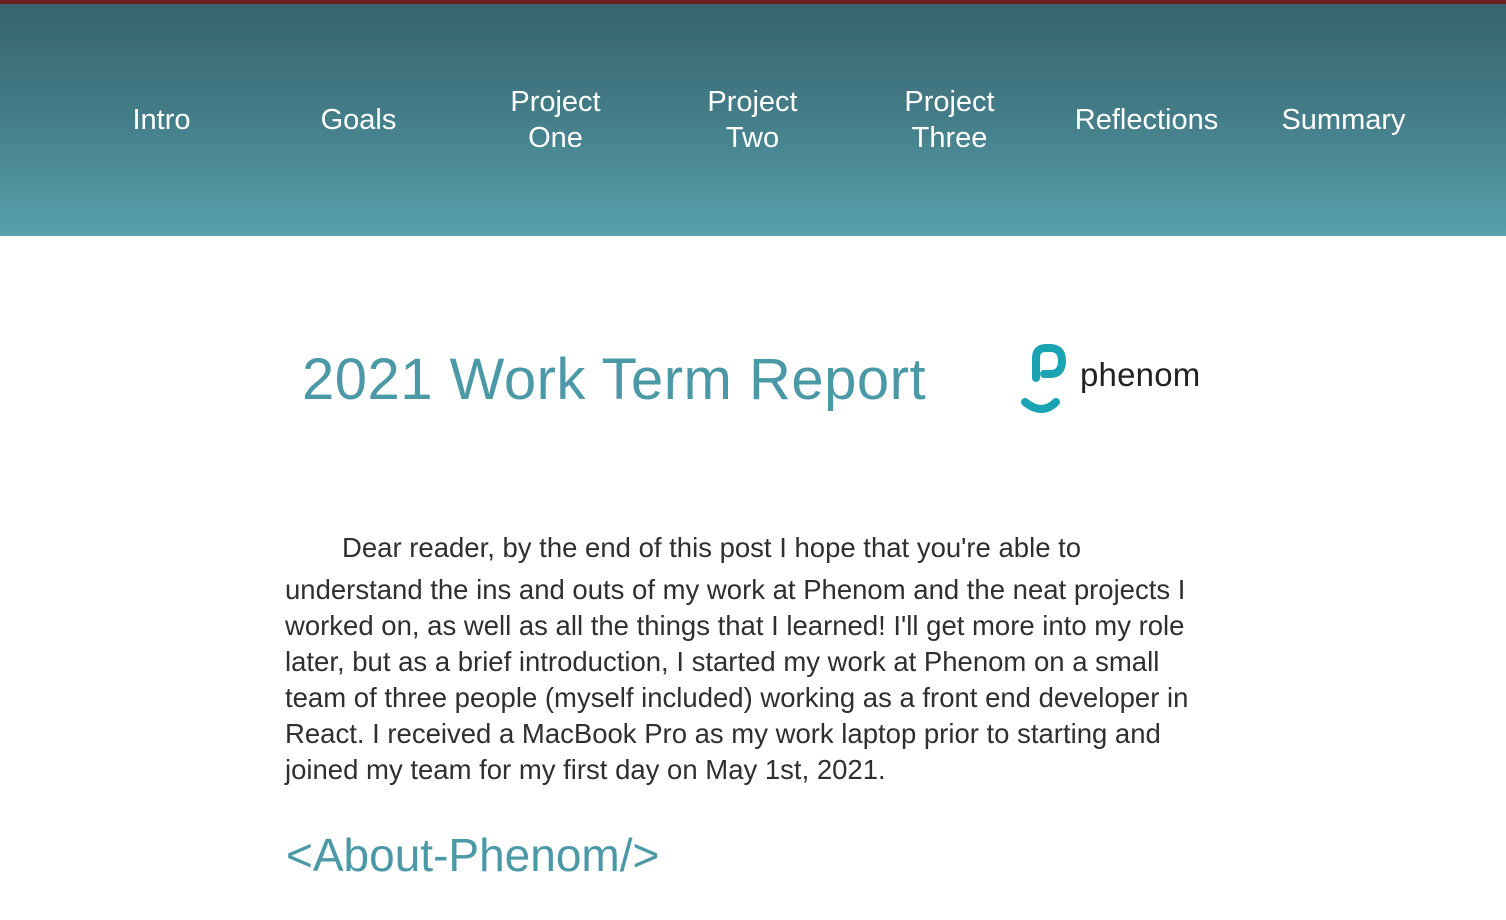 The height and width of the screenshot is (920, 1506). Describe the element at coordinates (1140, 374) in the screenshot. I see `phenom-logo-wordmark: phenom` at that location.